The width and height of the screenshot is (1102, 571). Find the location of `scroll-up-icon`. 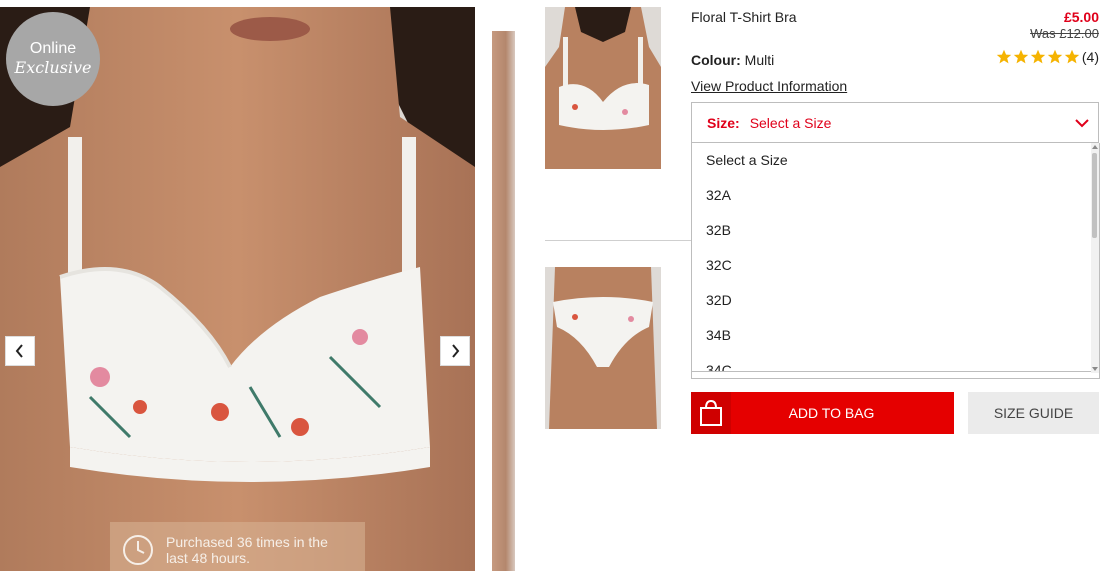

scroll-up-icon is located at coordinates (1095, 147).